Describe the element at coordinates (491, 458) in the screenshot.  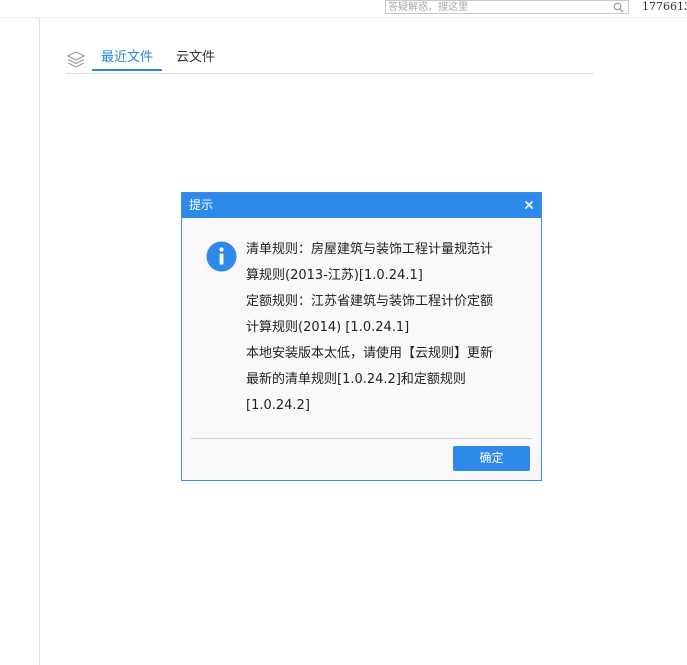
I see `ok-button: 确定` at that location.